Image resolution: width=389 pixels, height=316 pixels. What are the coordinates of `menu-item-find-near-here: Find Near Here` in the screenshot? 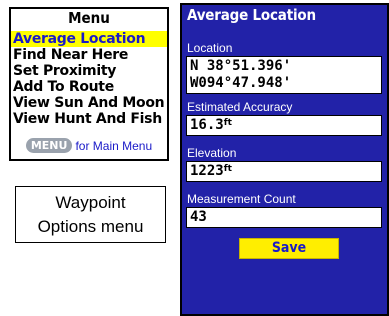 It's located at (89, 55).